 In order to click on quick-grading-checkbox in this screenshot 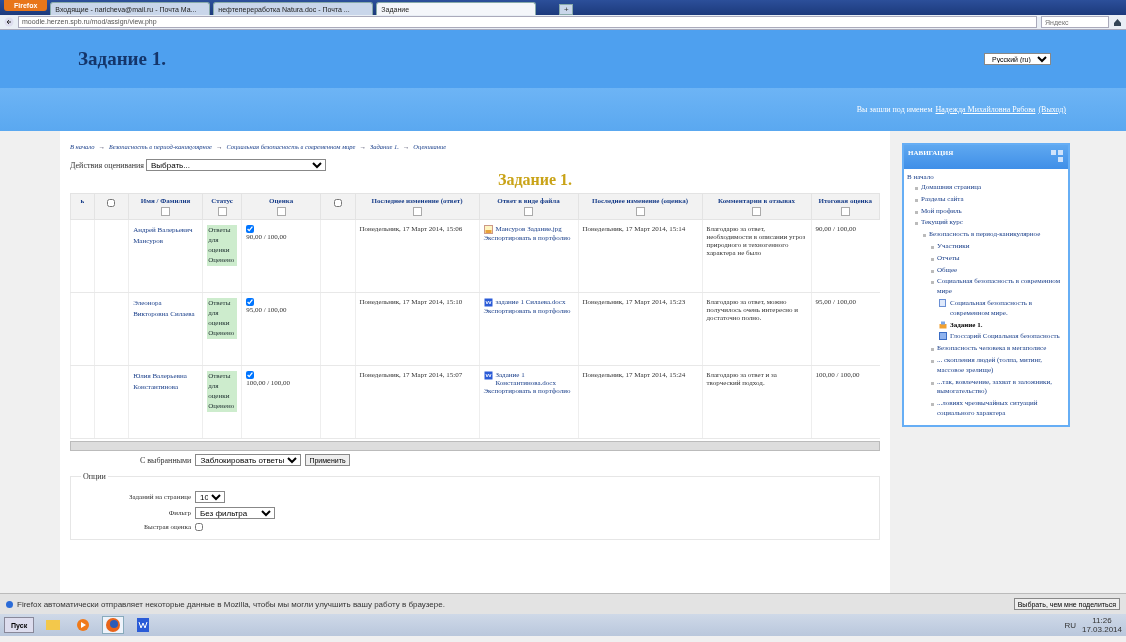, I will do `click(199, 527)`.